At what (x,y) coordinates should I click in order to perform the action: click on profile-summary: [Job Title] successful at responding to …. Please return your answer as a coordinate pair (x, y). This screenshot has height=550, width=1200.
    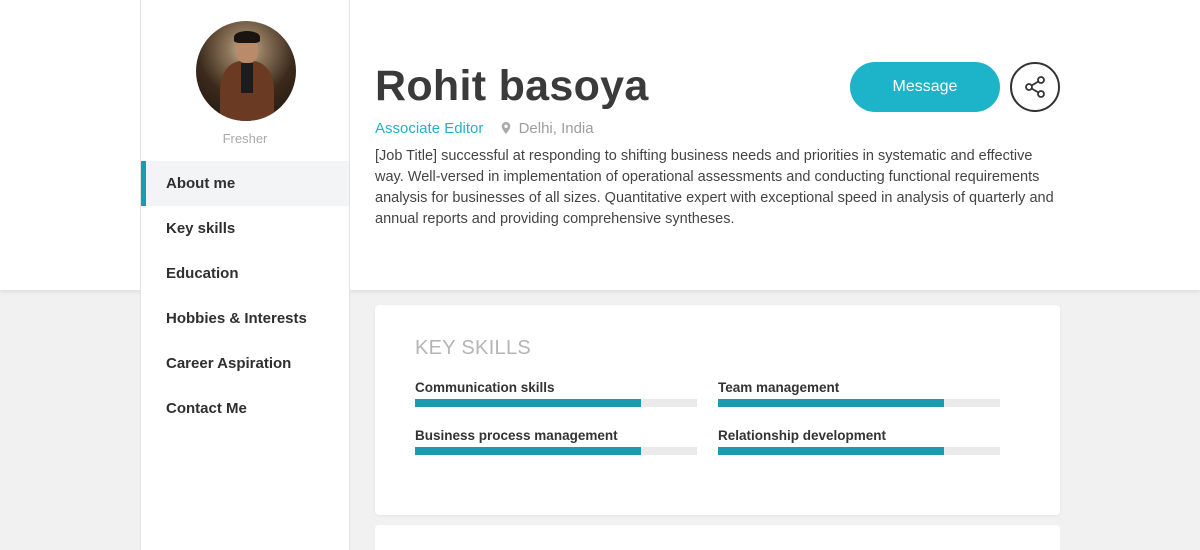
    Looking at the image, I should click on (714, 187).